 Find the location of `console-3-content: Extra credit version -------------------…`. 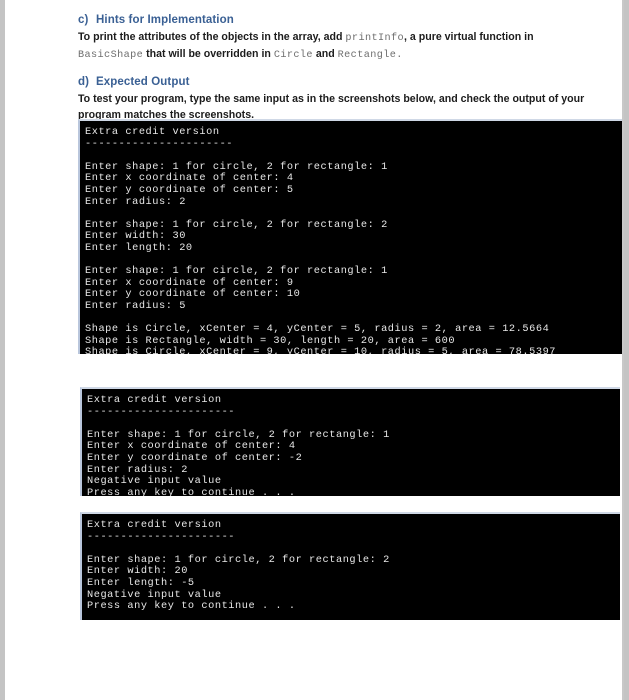

console-3-content: Extra credit version -------------------… is located at coordinates (351, 565).